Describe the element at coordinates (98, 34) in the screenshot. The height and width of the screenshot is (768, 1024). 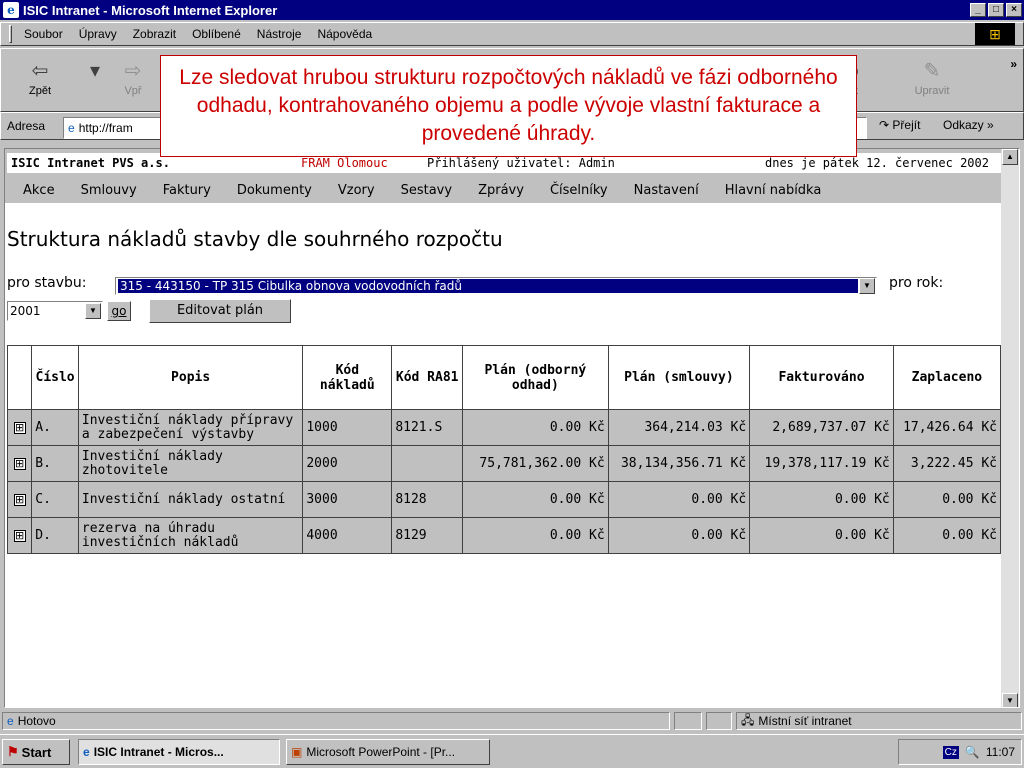
I see `menu-upravy: Úpravy` at that location.